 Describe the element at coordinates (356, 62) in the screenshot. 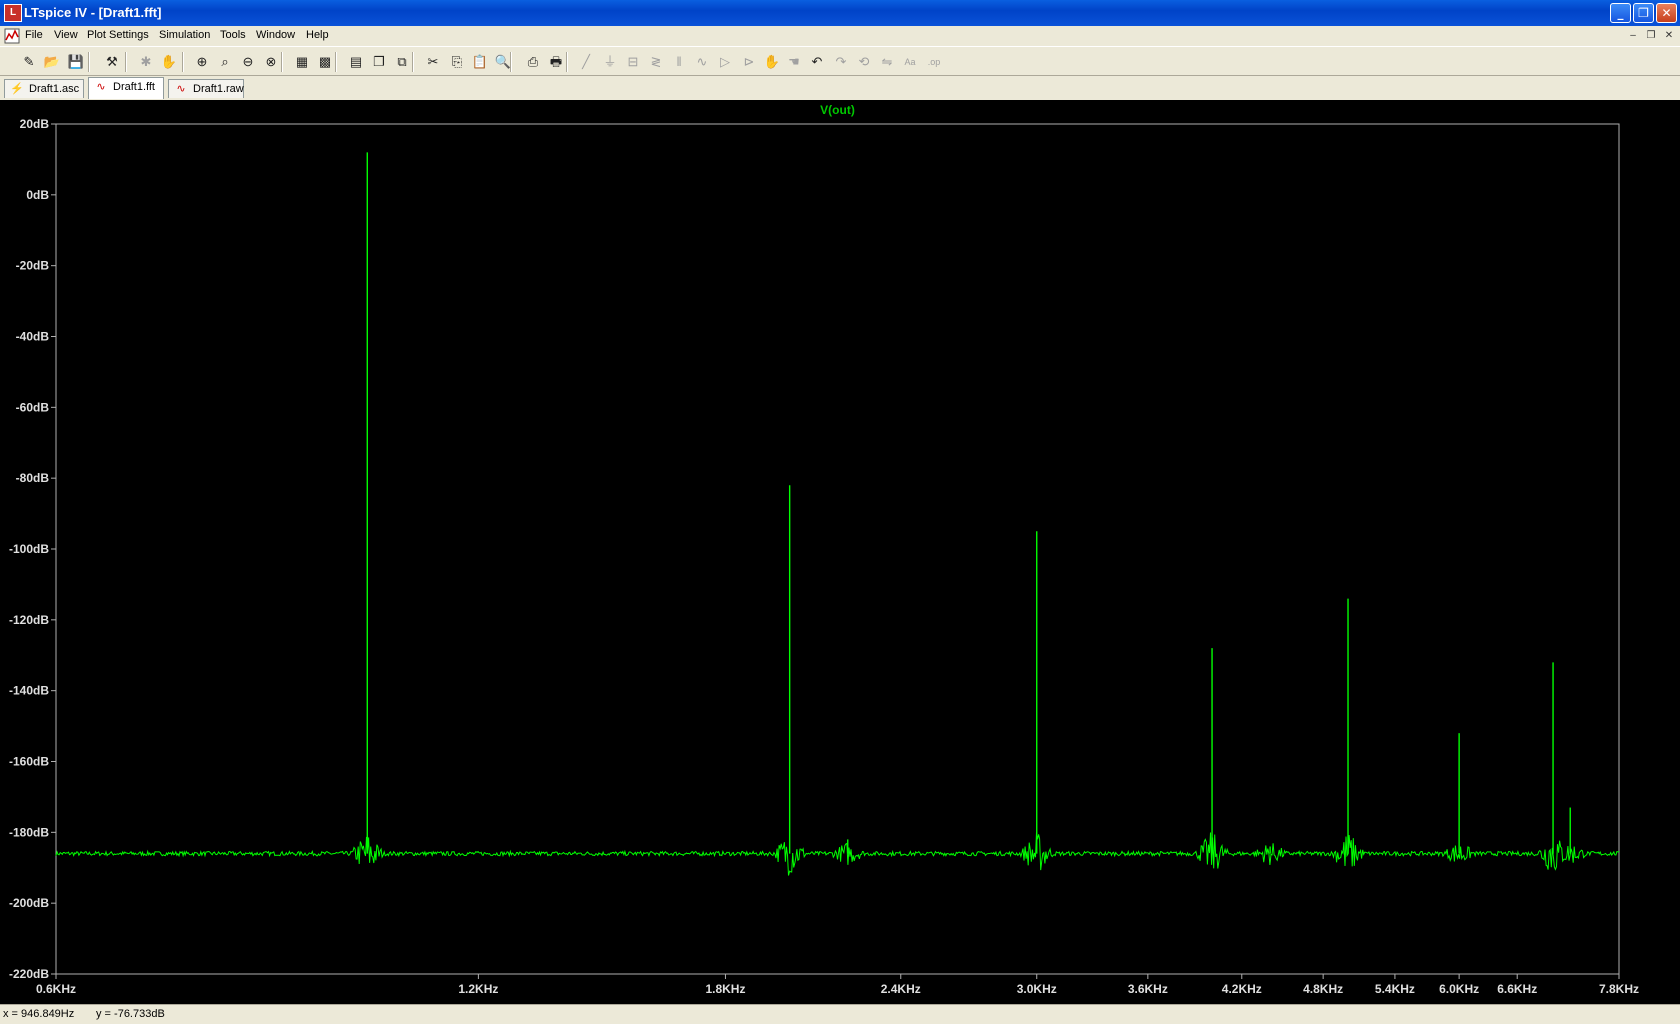

I see `tile-horizontal-icon: ▤` at that location.